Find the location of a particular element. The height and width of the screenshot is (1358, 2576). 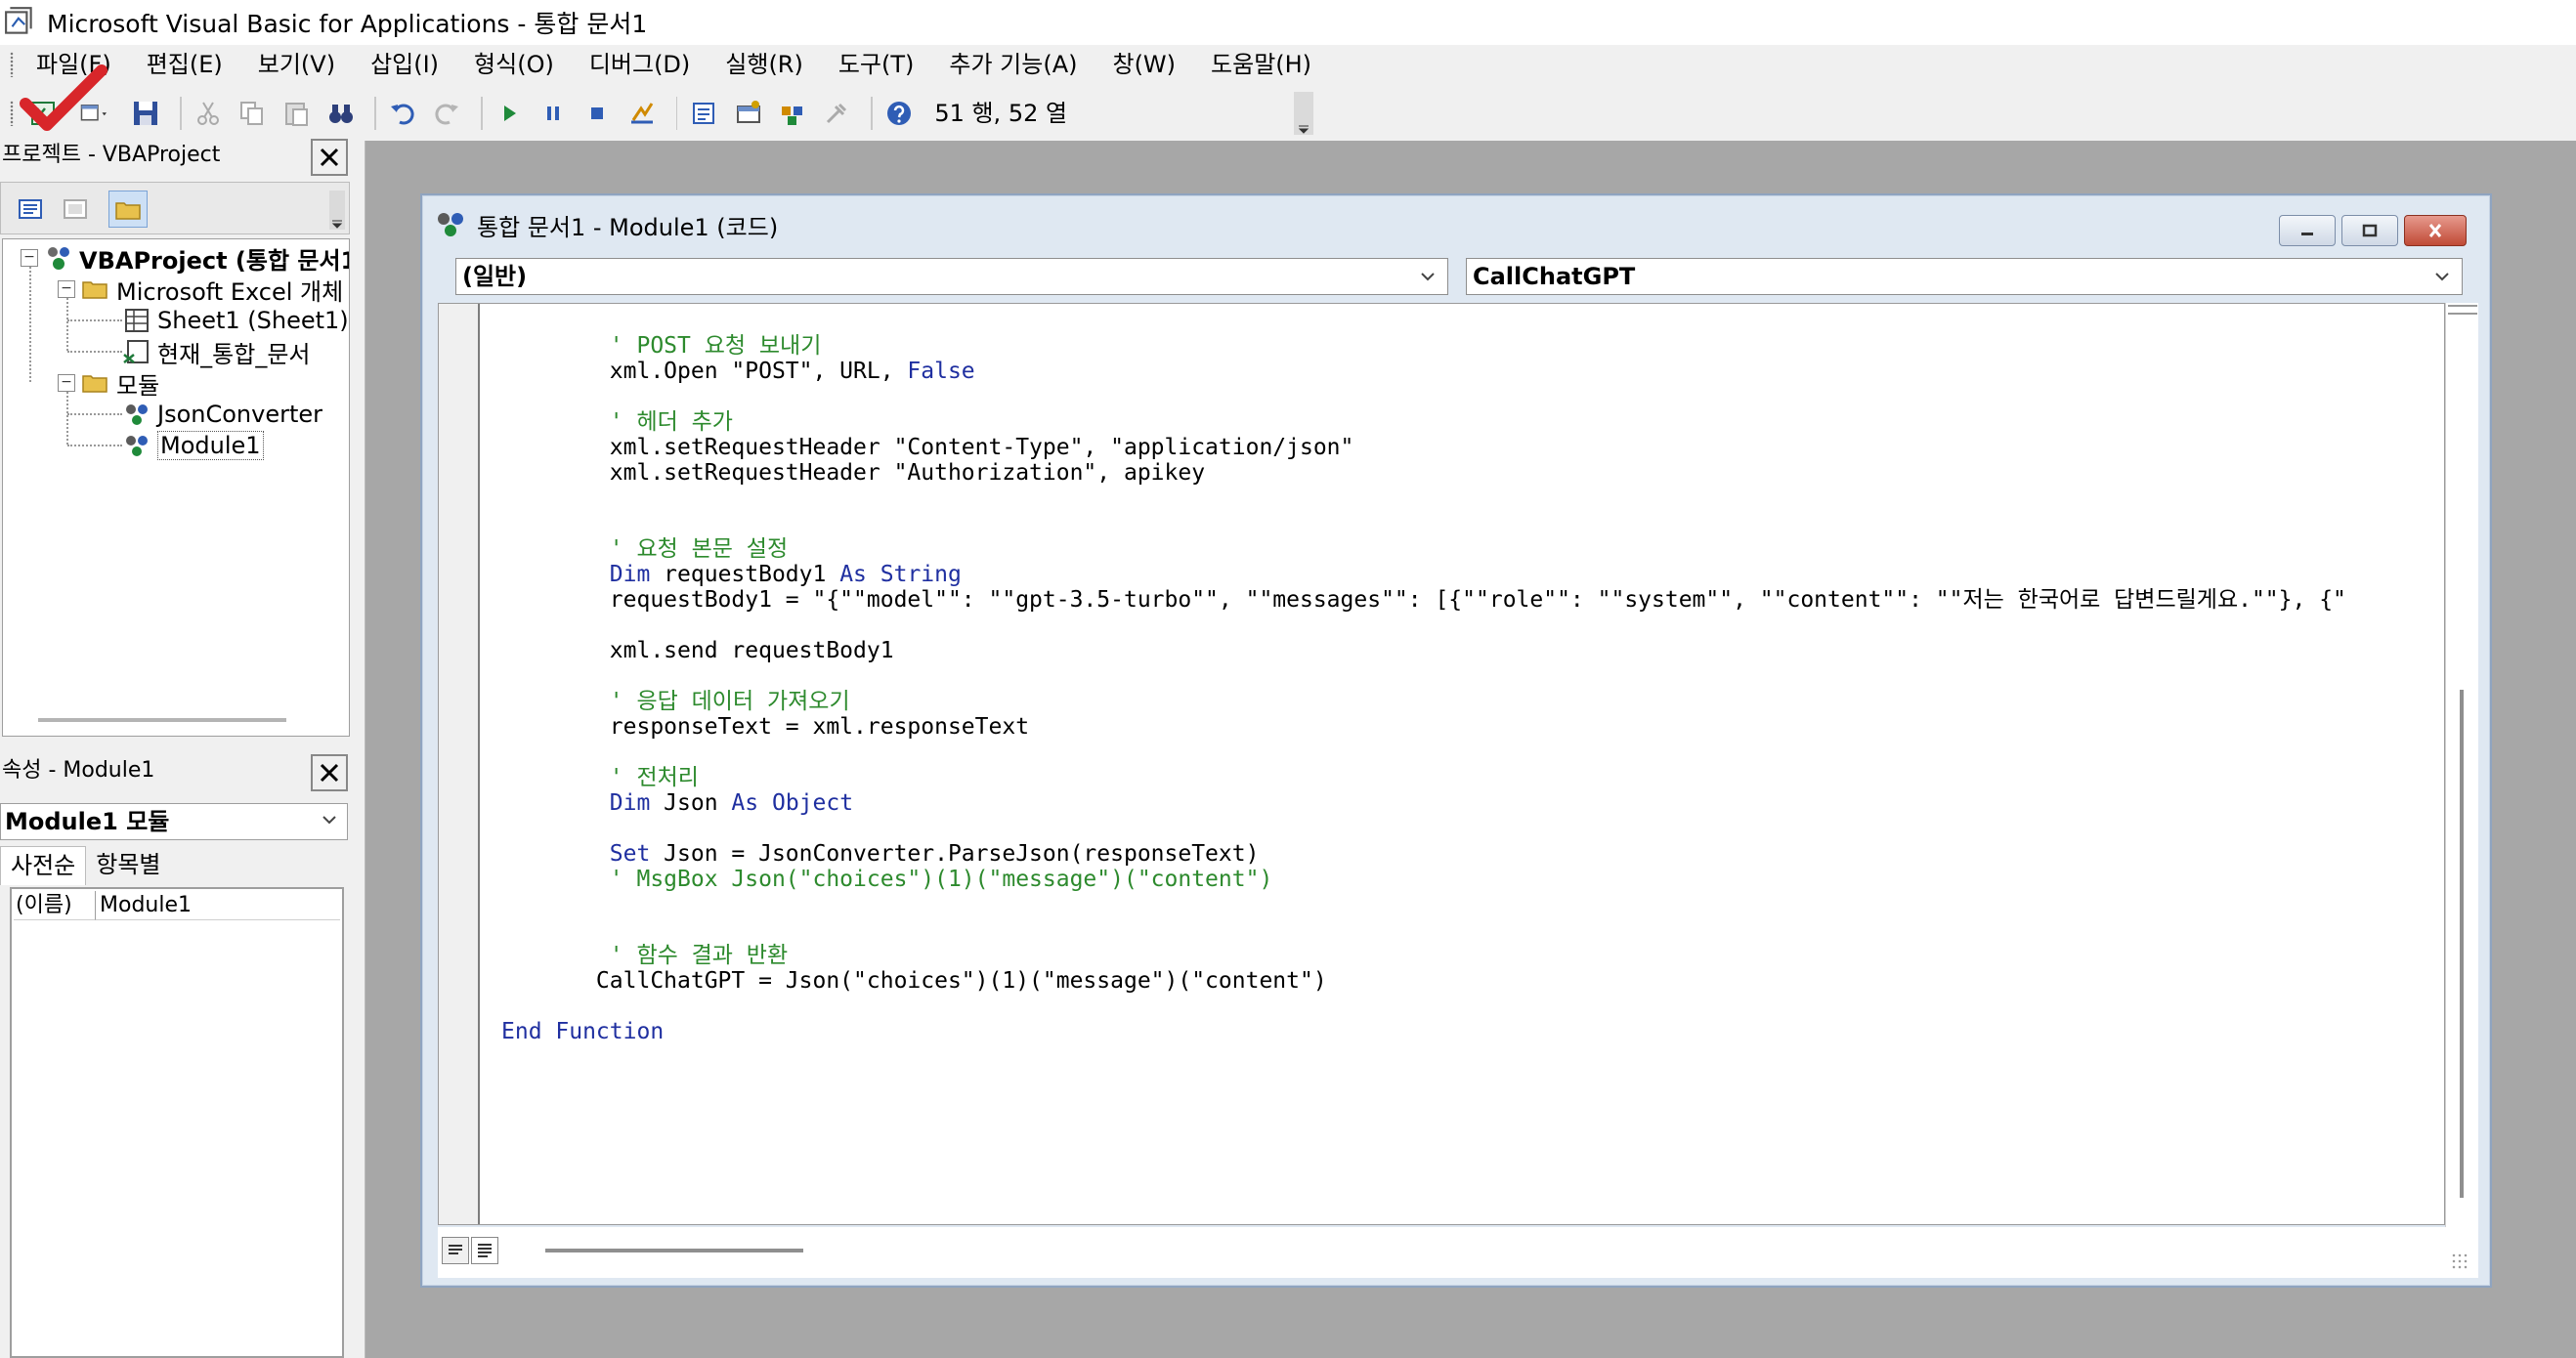

menu-help: 도움말(H) is located at coordinates (1261, 64).